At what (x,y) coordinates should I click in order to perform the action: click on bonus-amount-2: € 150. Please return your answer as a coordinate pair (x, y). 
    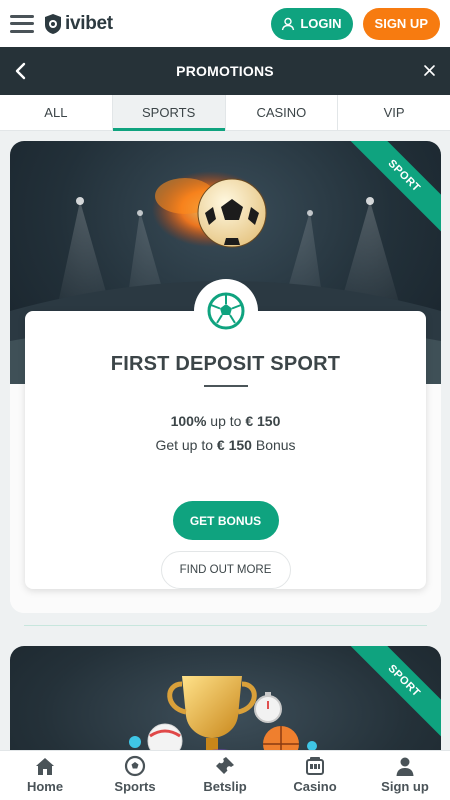
    Looking at the image, I should click on (234, 445).